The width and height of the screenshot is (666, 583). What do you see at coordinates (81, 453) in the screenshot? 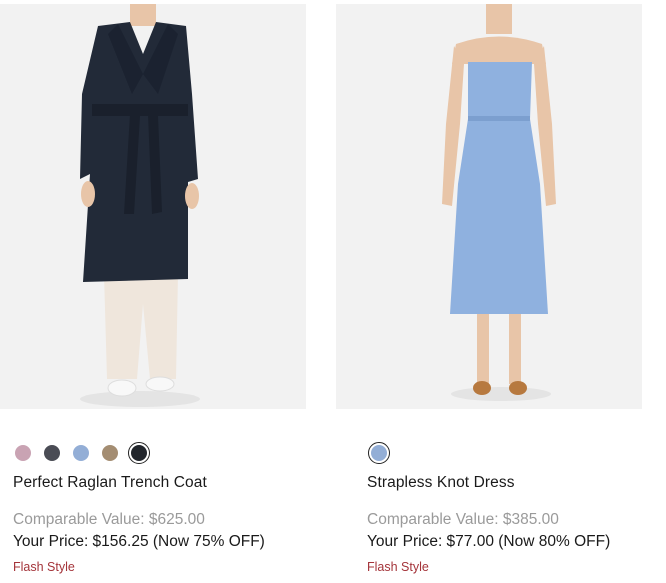
I see `color-swatch-blue` at bounding box center [81, 453].